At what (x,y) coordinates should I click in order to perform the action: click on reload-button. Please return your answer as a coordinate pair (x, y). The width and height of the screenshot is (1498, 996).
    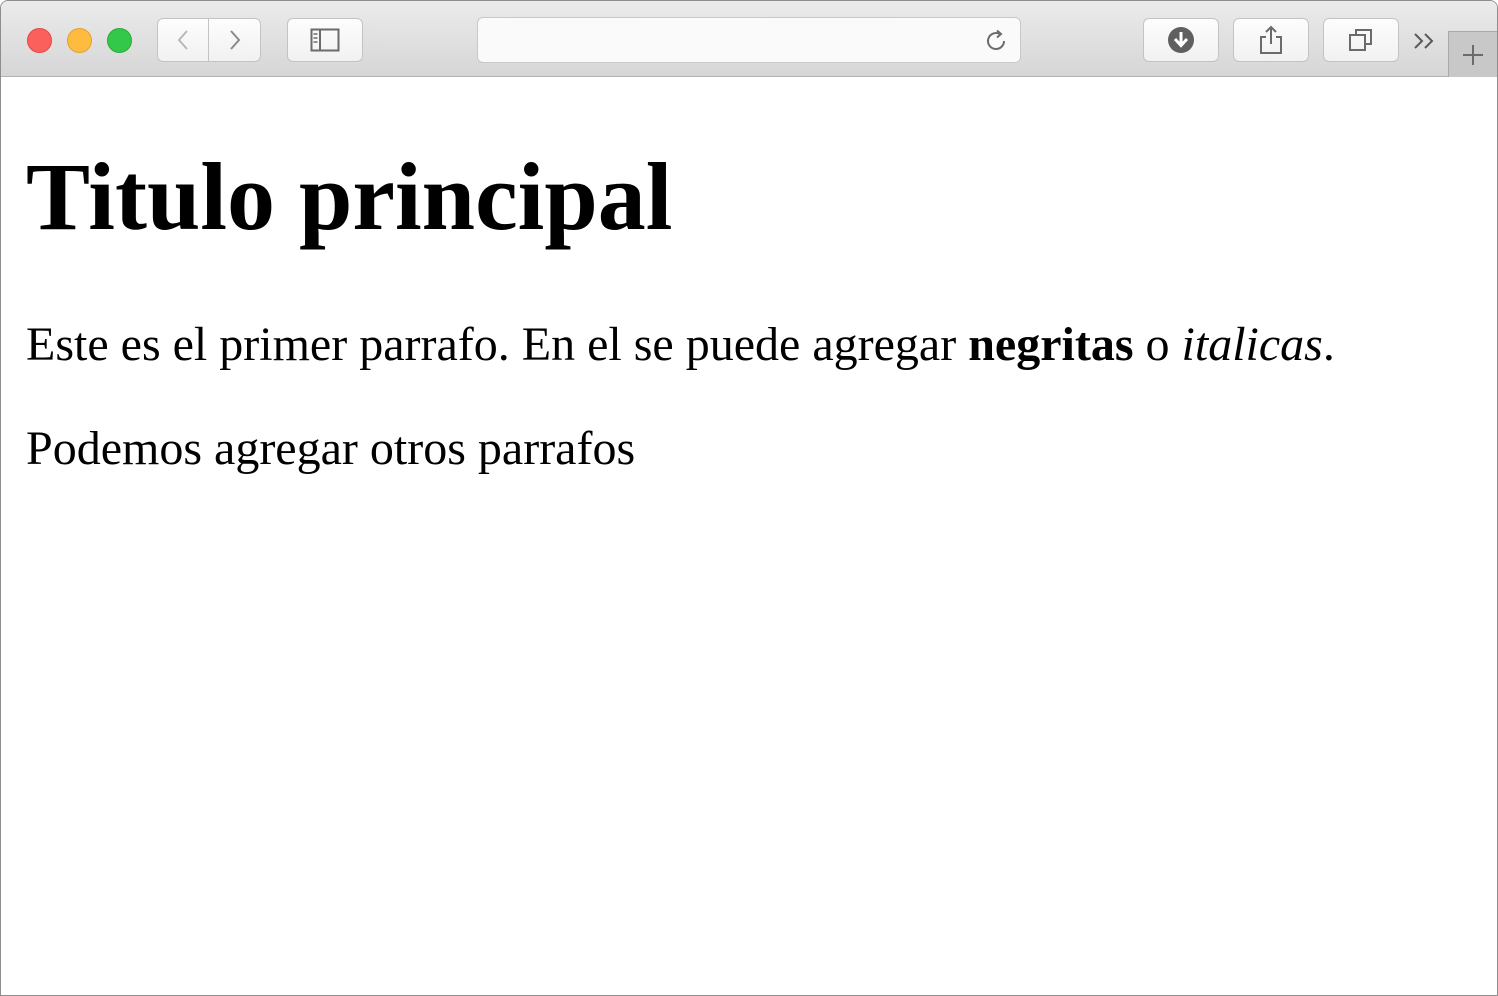
    Looking at the image, I should click on (996, 41).